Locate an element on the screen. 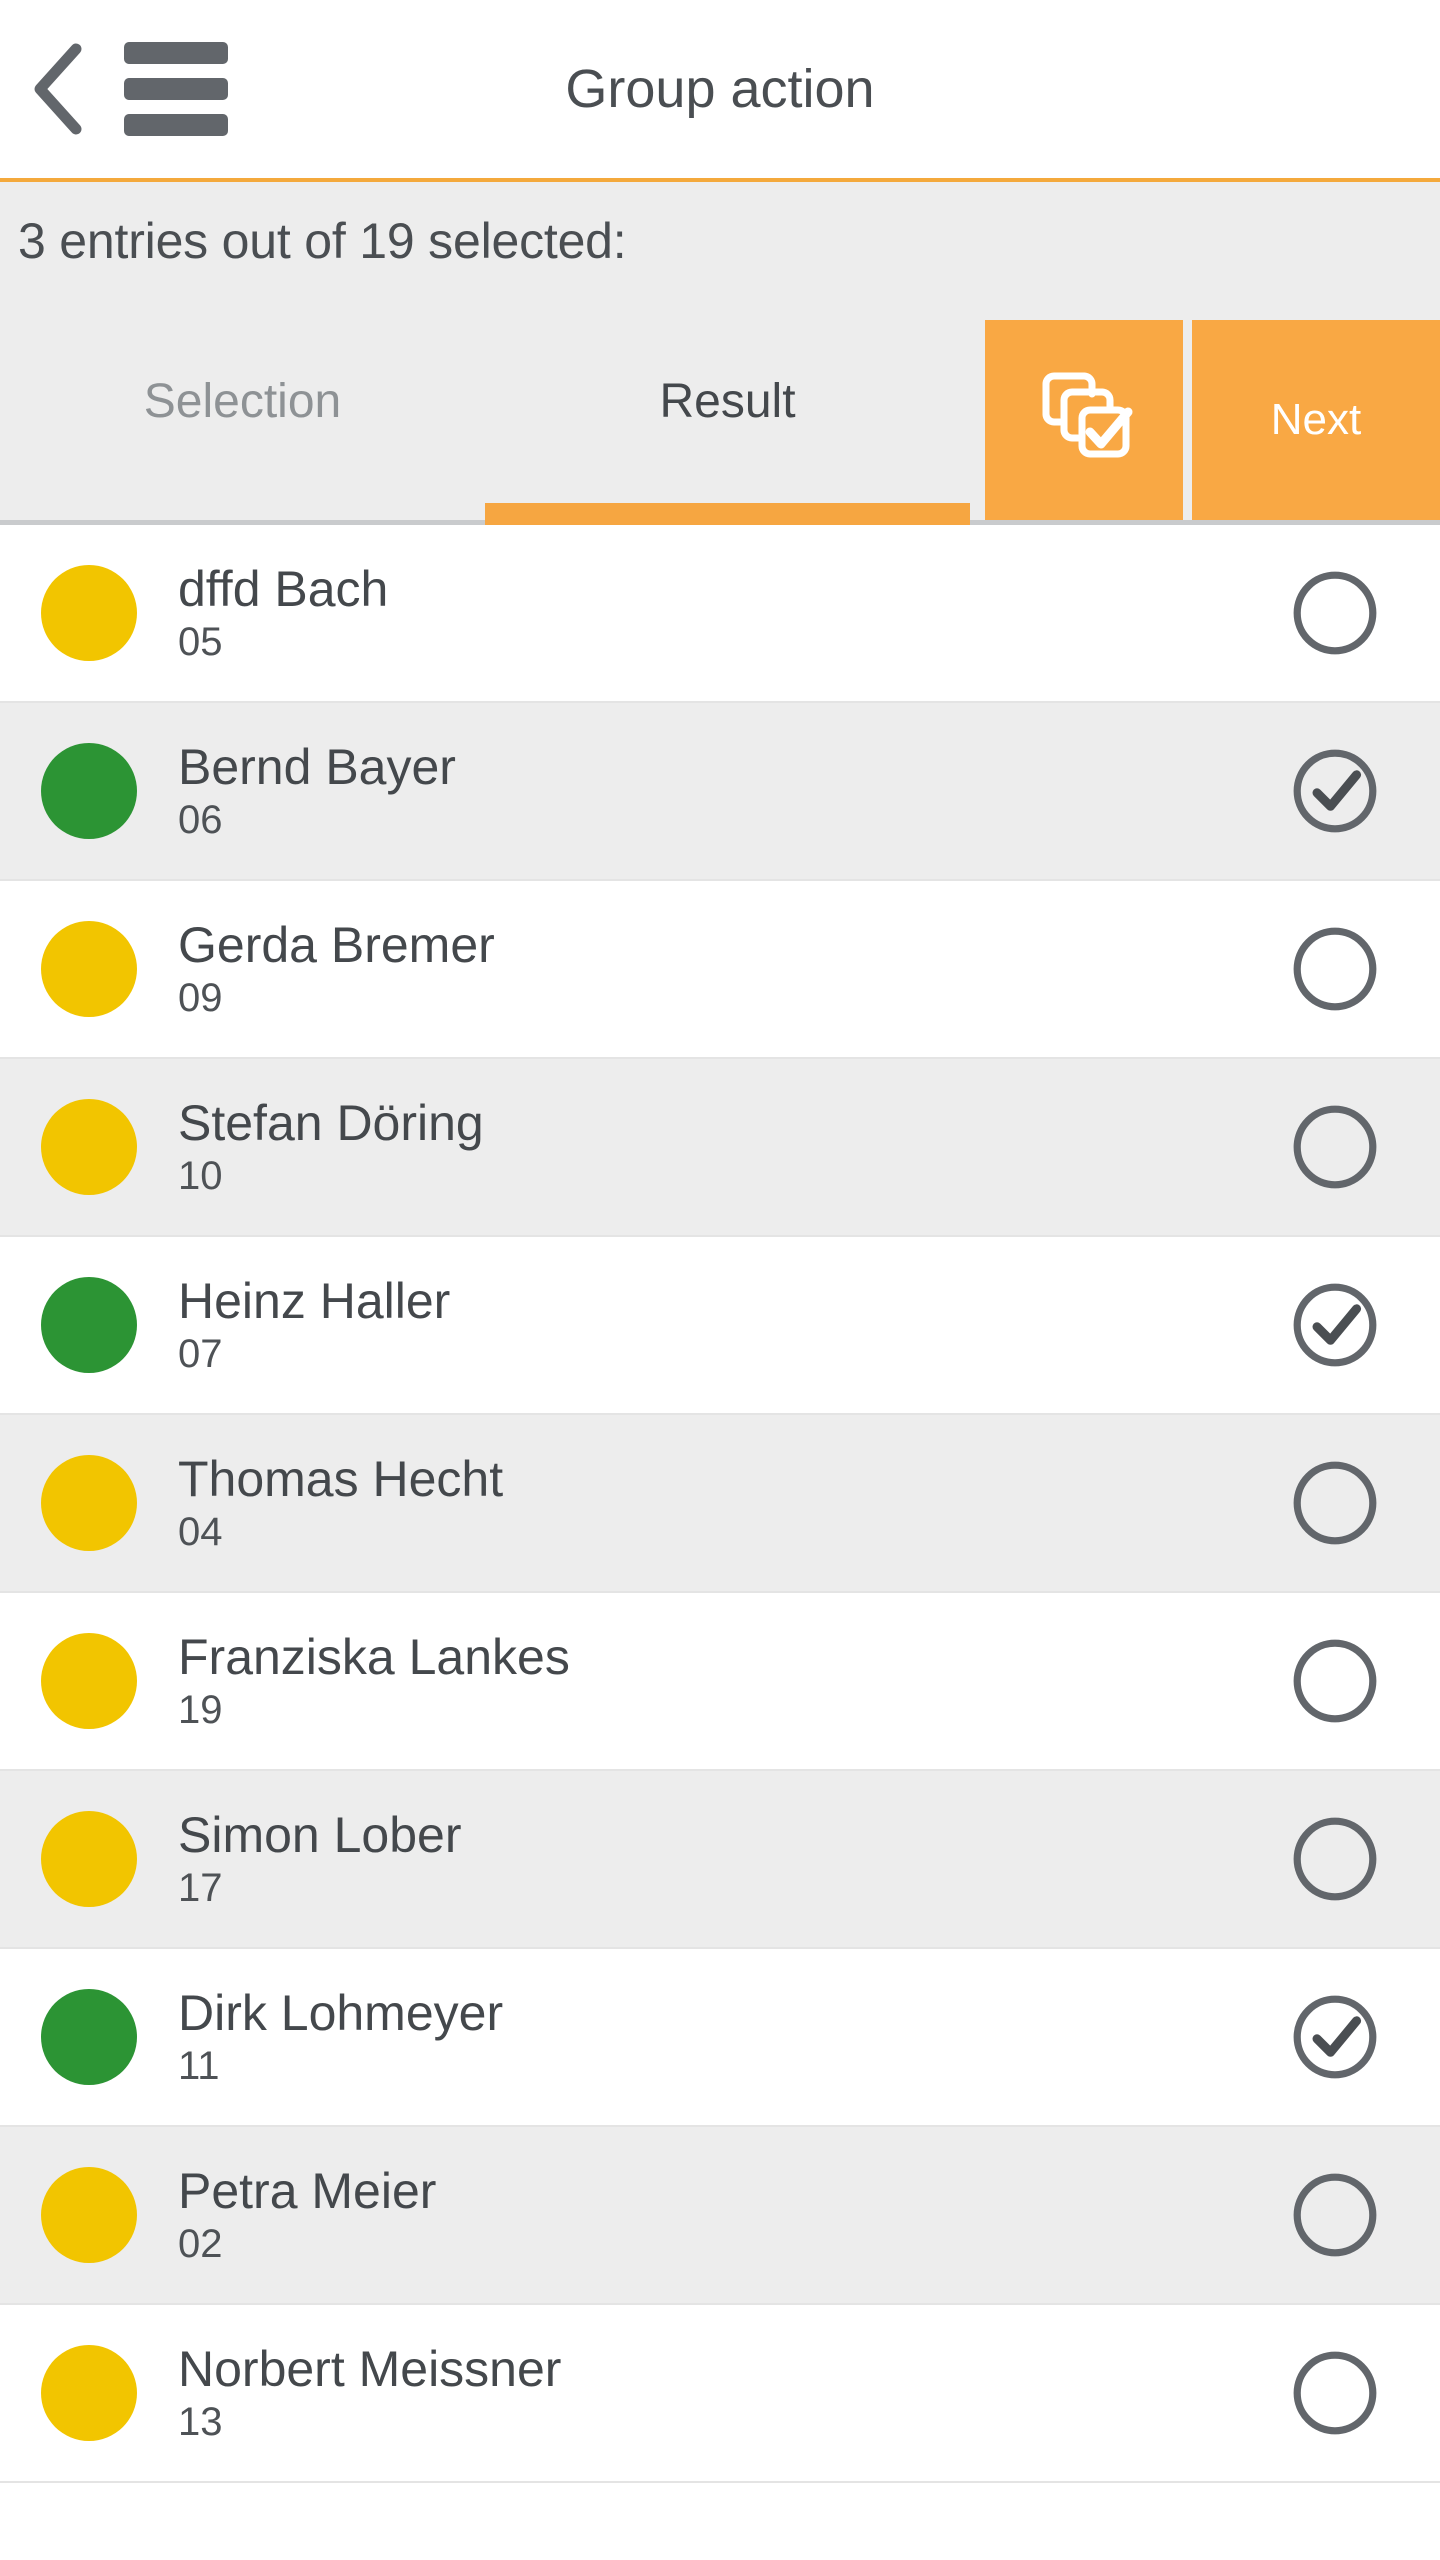 This screenshot has height=2560, width=1440. table-row: Dirk Lohmeyer 11 is located at coordinates (720, 2038).